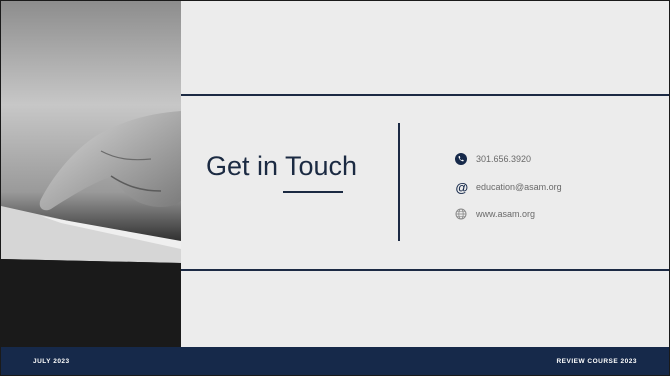 The width and height of the screenshot is (670, 376). What do you see at coordinates (399, 182) in the screenshot?
I see `vertical-divider` at bounding box center [399, 182].